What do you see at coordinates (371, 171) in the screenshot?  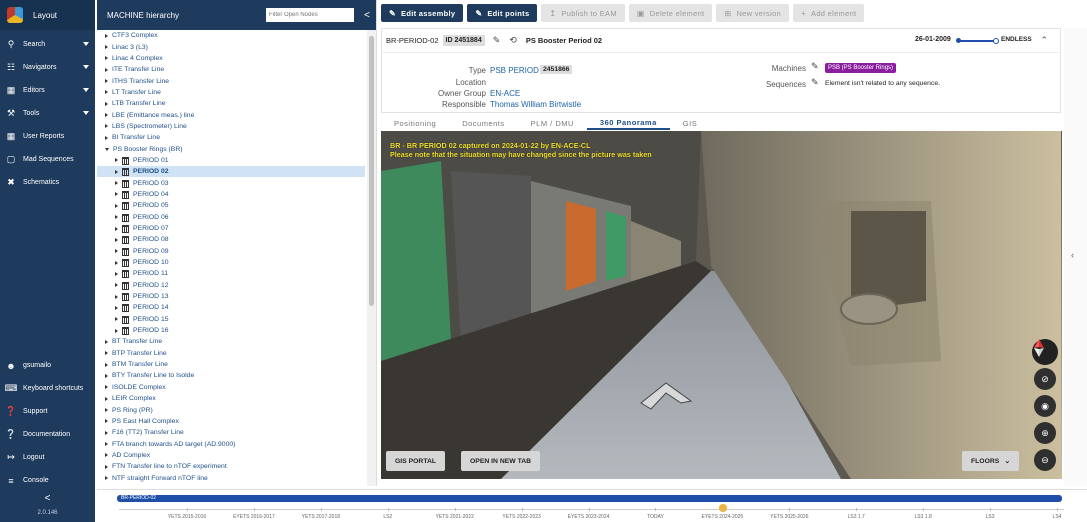 I see `scrollbar-thumb` at bounding box center [371, 171].